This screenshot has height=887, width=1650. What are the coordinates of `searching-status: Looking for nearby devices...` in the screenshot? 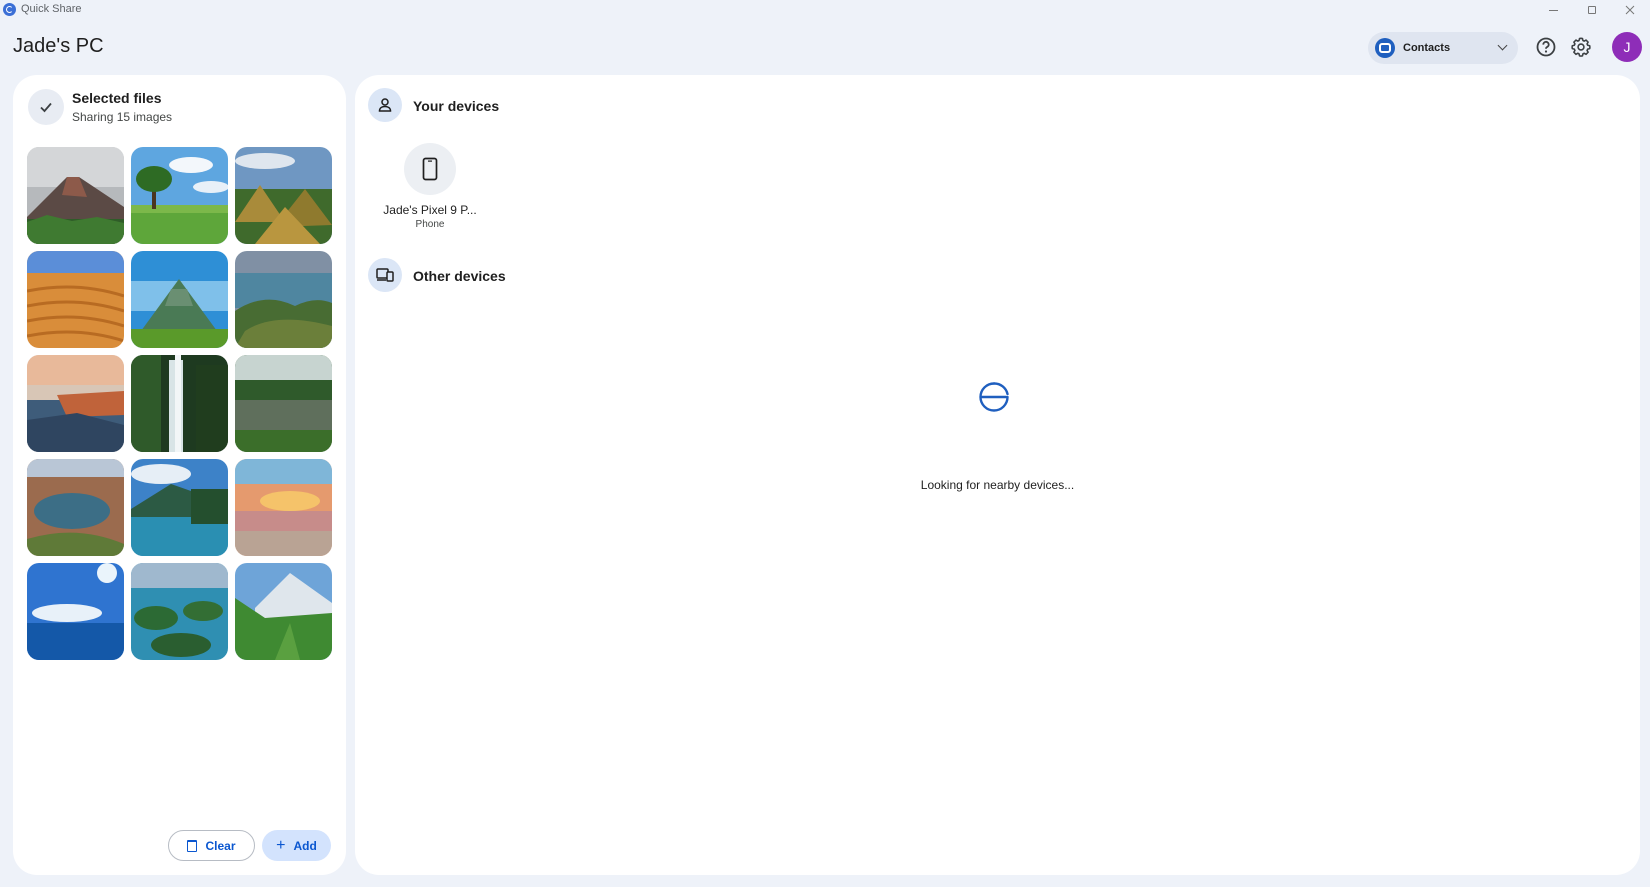 It's located at (997, 485).